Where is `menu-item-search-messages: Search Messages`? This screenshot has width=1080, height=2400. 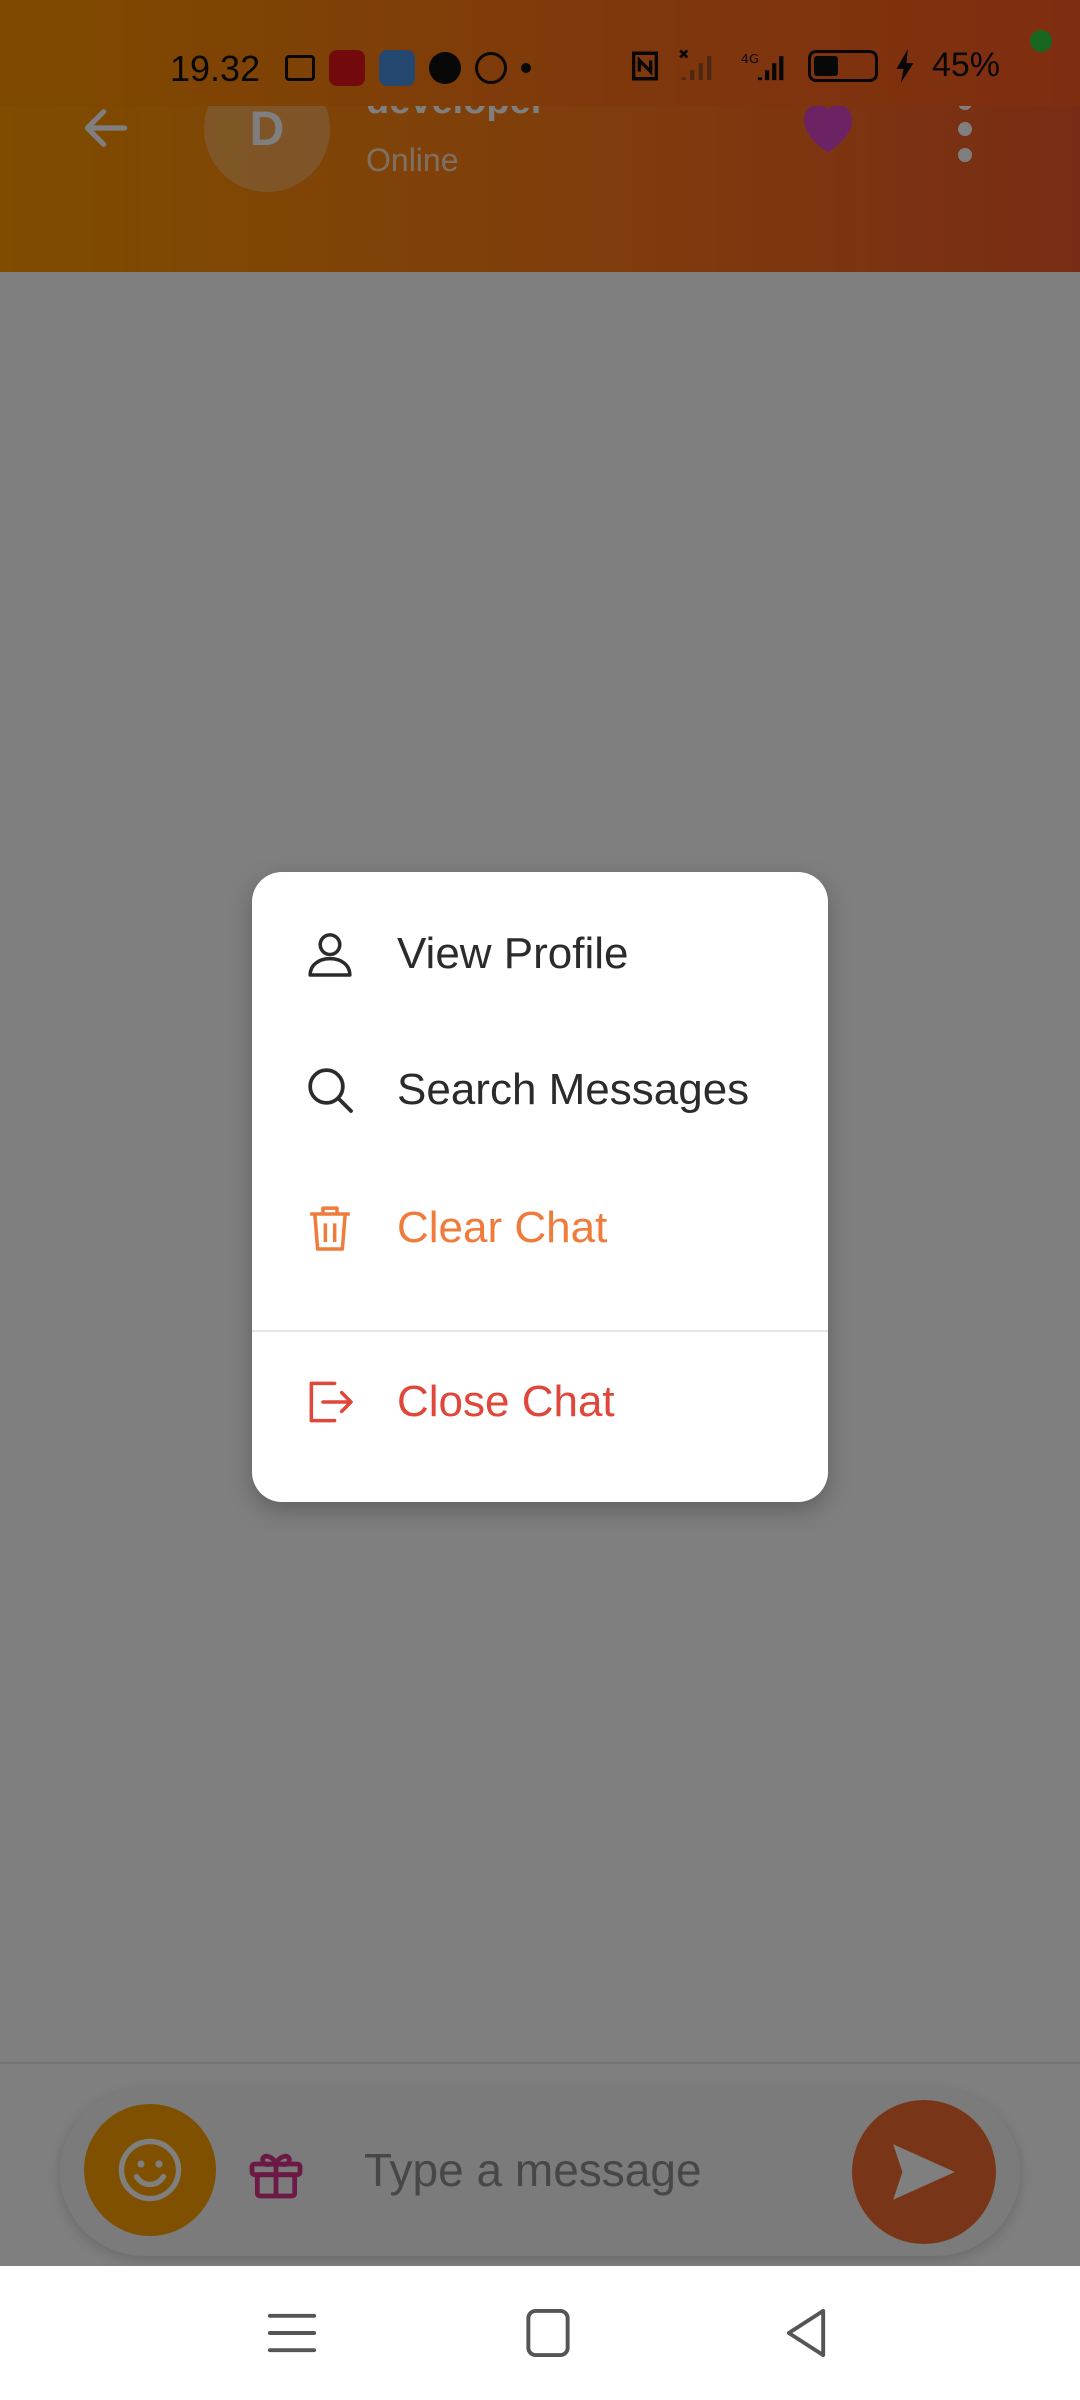
menu-item-search-messages: Search Messages is located at coordinates (540, 1090).